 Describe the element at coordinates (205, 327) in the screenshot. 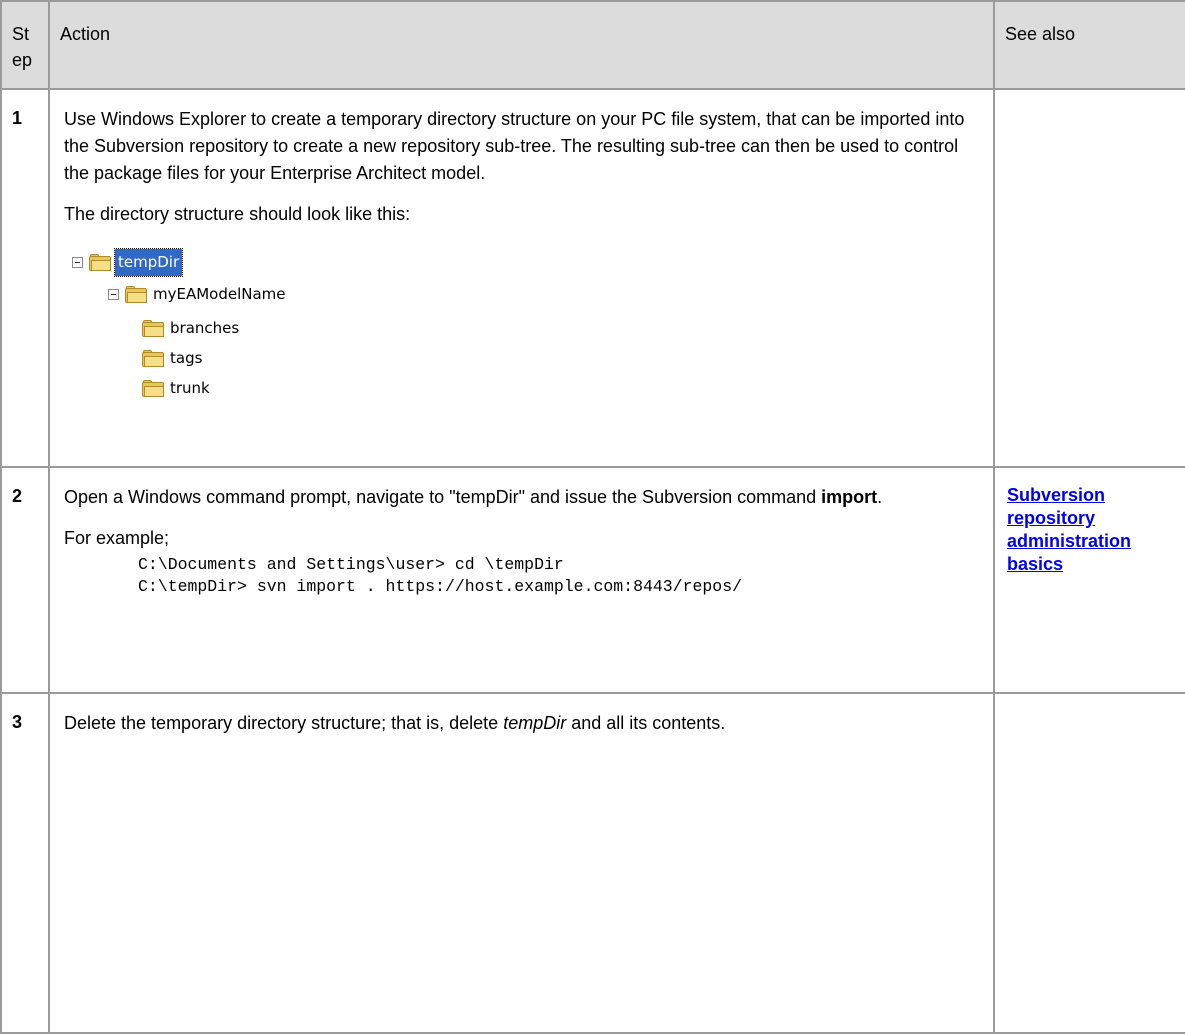

I see `tree-label: branches` at that location.